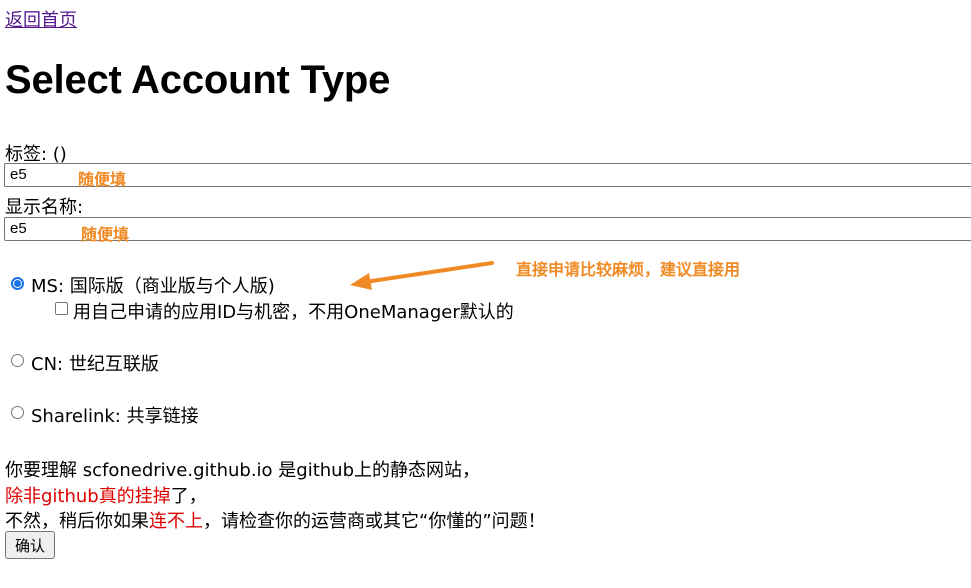  I want to click on radio-ms, so click(17, 283).